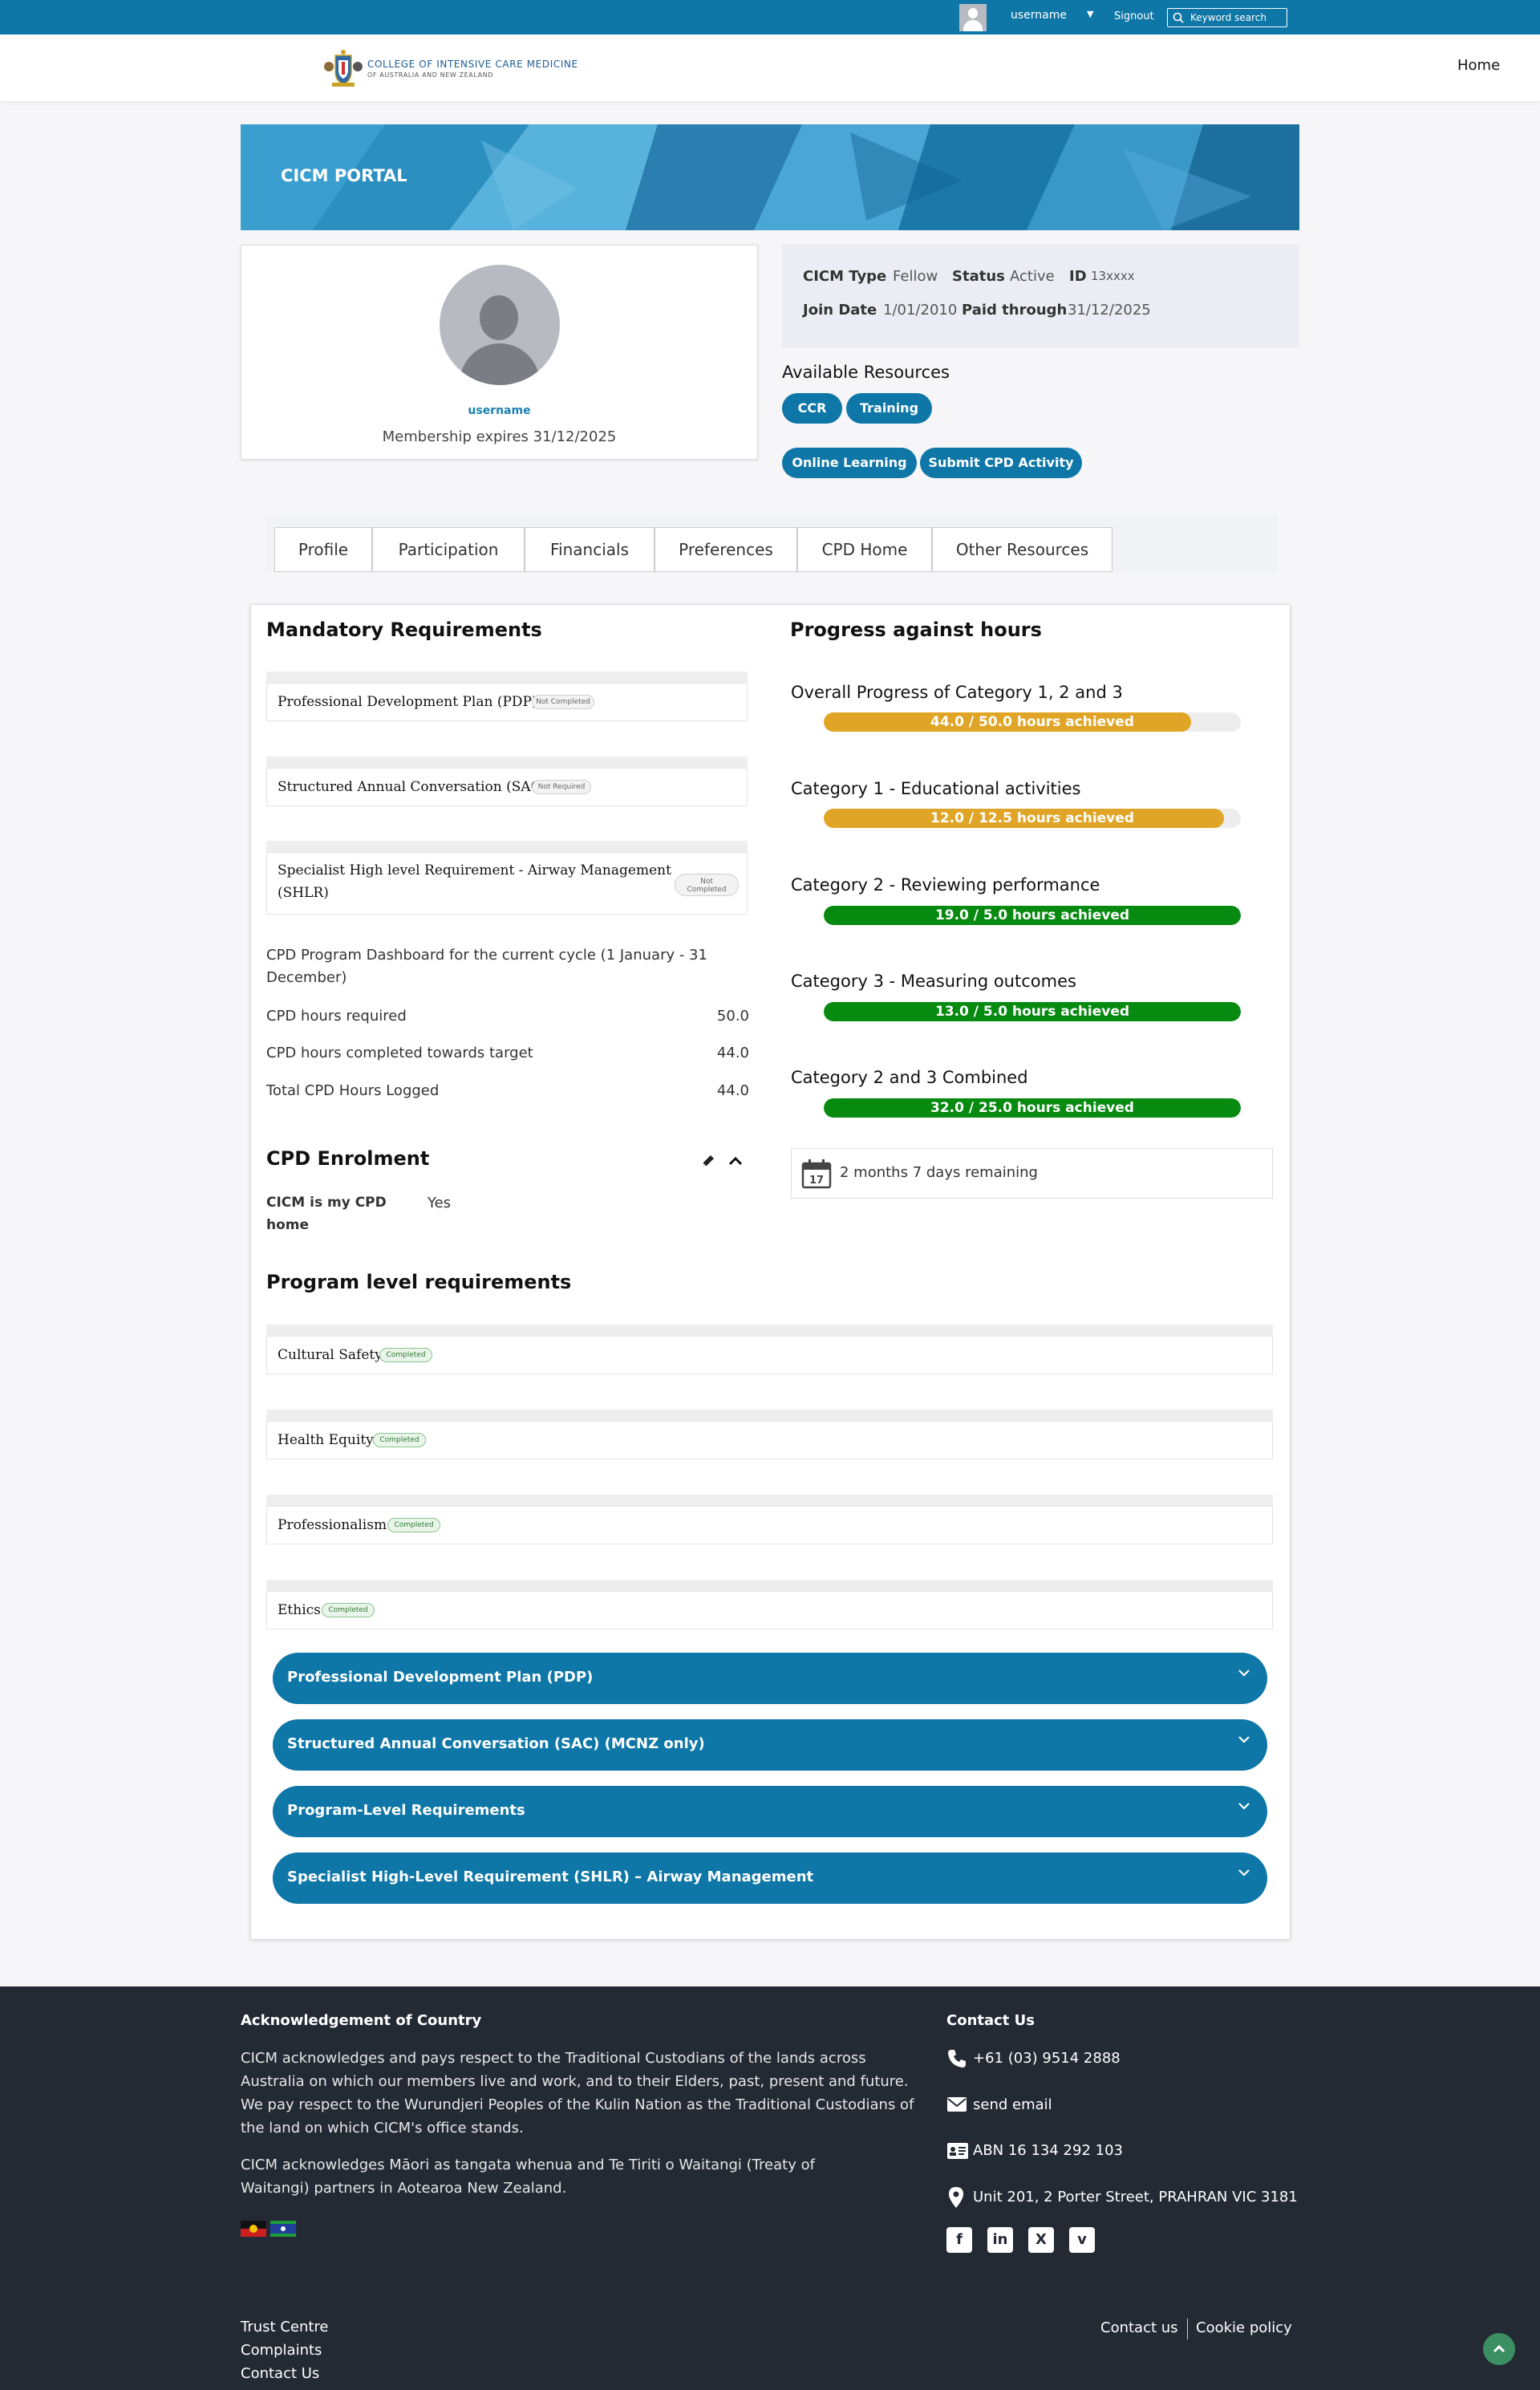 The height and width of the screenshot is (2390, 1540). I want to click on cicm-cpd-home-value: Yes, so click(440, 1203).